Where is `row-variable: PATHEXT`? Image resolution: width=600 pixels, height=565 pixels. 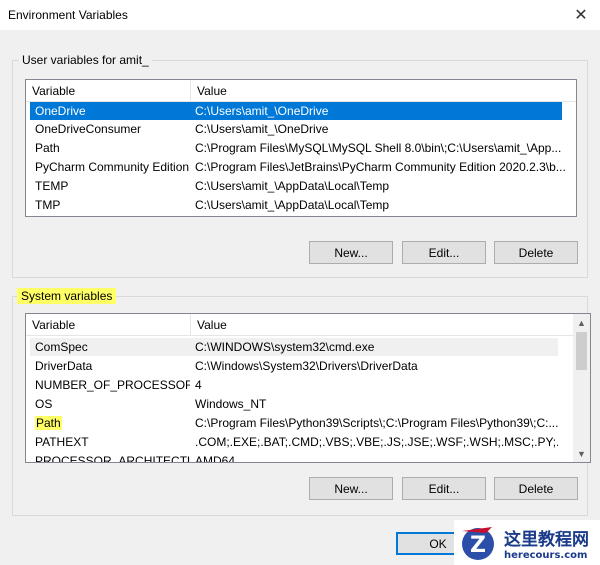 row-variable: PATHEXT is located at coordinates (62, 442).